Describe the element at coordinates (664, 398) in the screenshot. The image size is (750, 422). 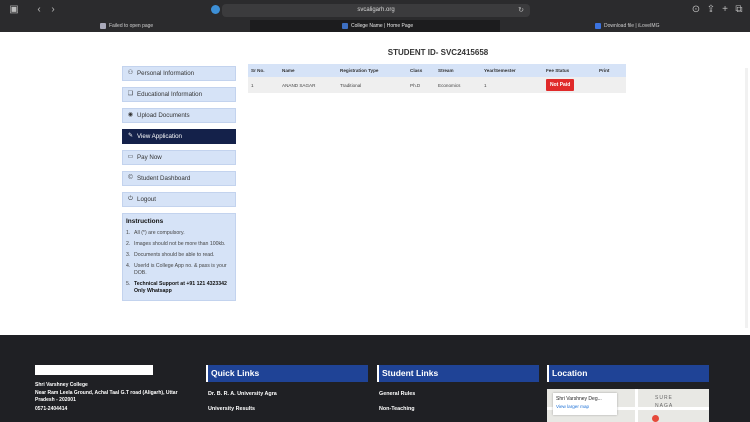
I see `map-area-label: SURE` at that location.